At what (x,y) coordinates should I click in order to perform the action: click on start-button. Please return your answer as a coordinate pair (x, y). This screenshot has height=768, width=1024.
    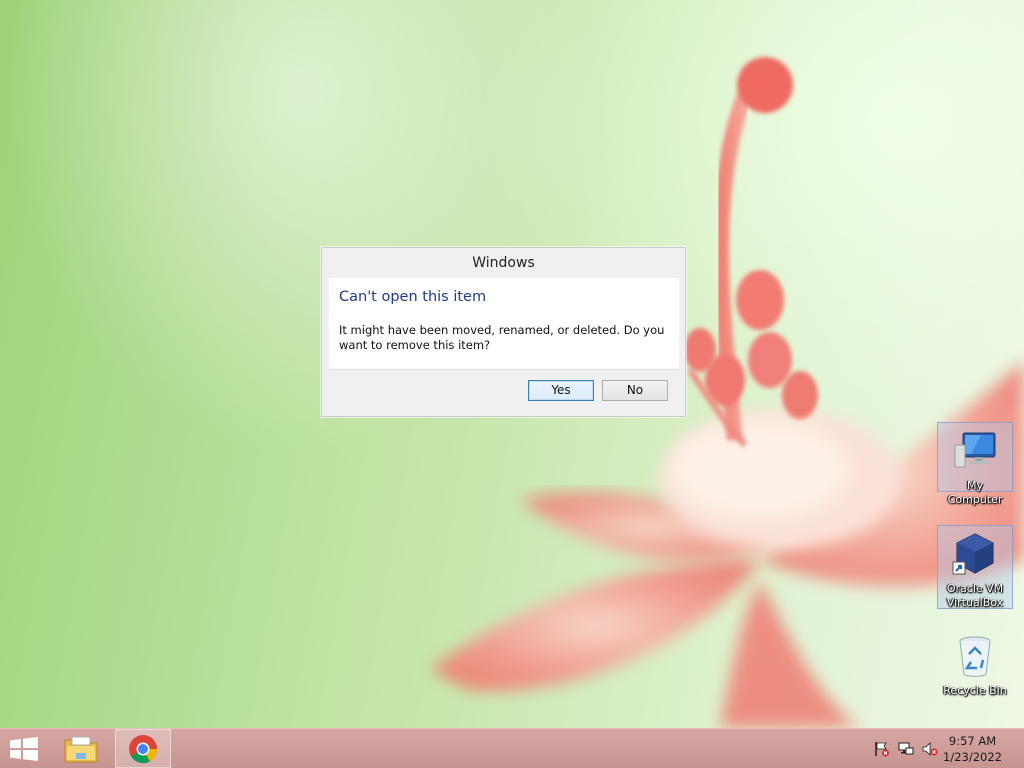
    Looking at the image, I should click on (24, 748).